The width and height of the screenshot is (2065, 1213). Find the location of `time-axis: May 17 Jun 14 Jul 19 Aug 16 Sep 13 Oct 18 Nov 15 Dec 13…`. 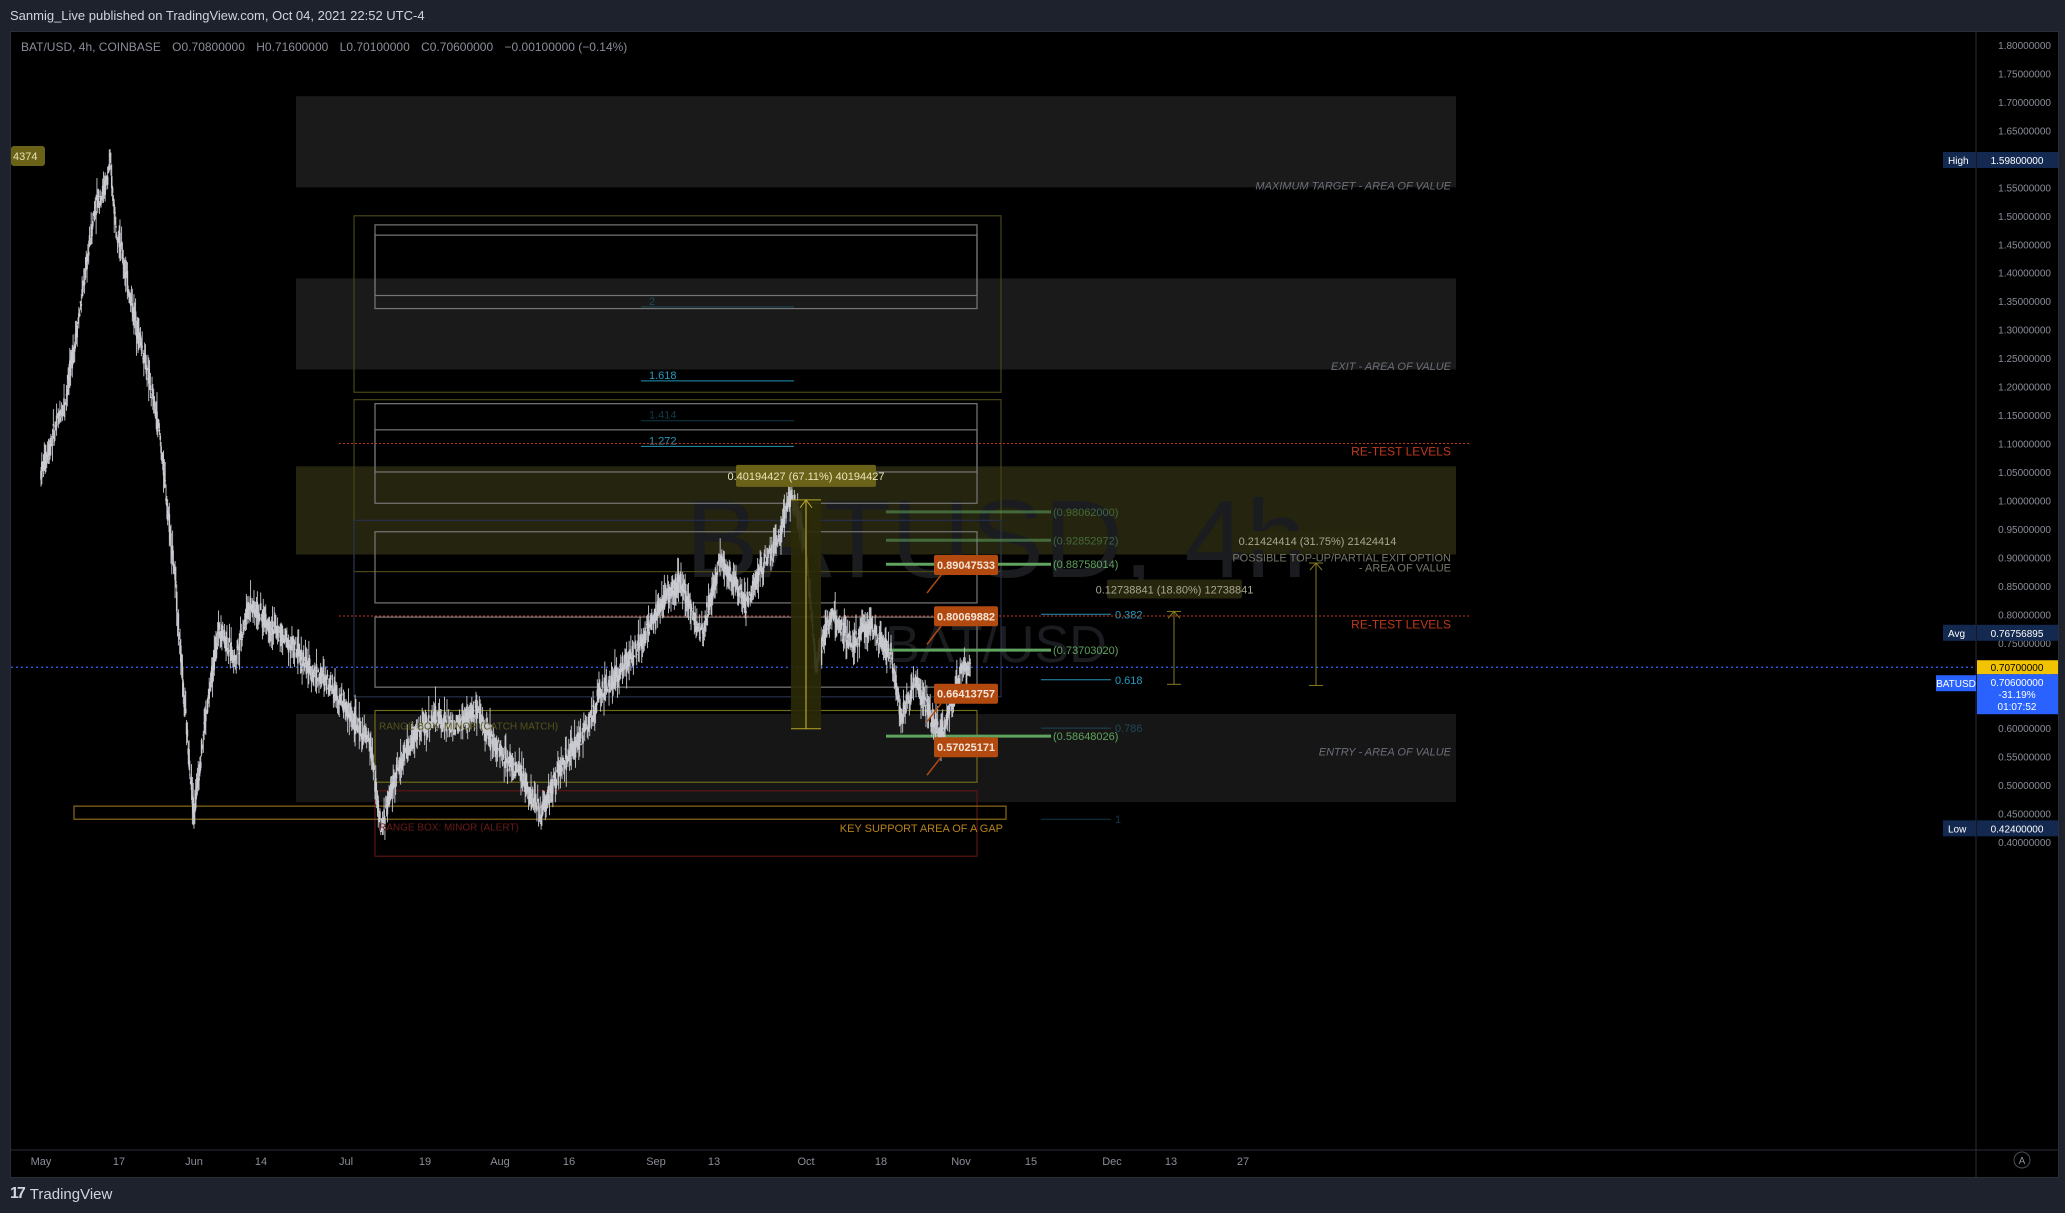

time-axis: May 17 Jun 14 Jul 19 Aug 16 Sep 13 Oct 18 Nov 15 Dec 13… is located at coordinates (1034, 1158).